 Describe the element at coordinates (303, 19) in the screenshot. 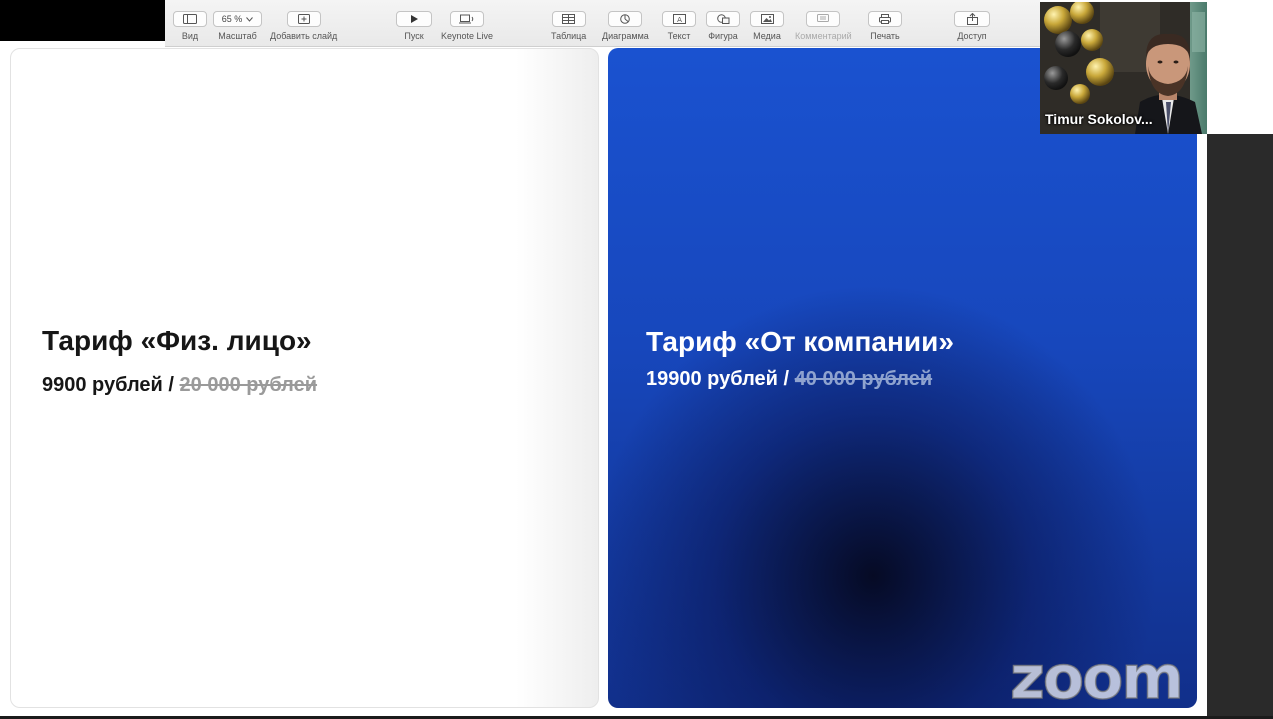

I see `add-slide-icon` at that location.